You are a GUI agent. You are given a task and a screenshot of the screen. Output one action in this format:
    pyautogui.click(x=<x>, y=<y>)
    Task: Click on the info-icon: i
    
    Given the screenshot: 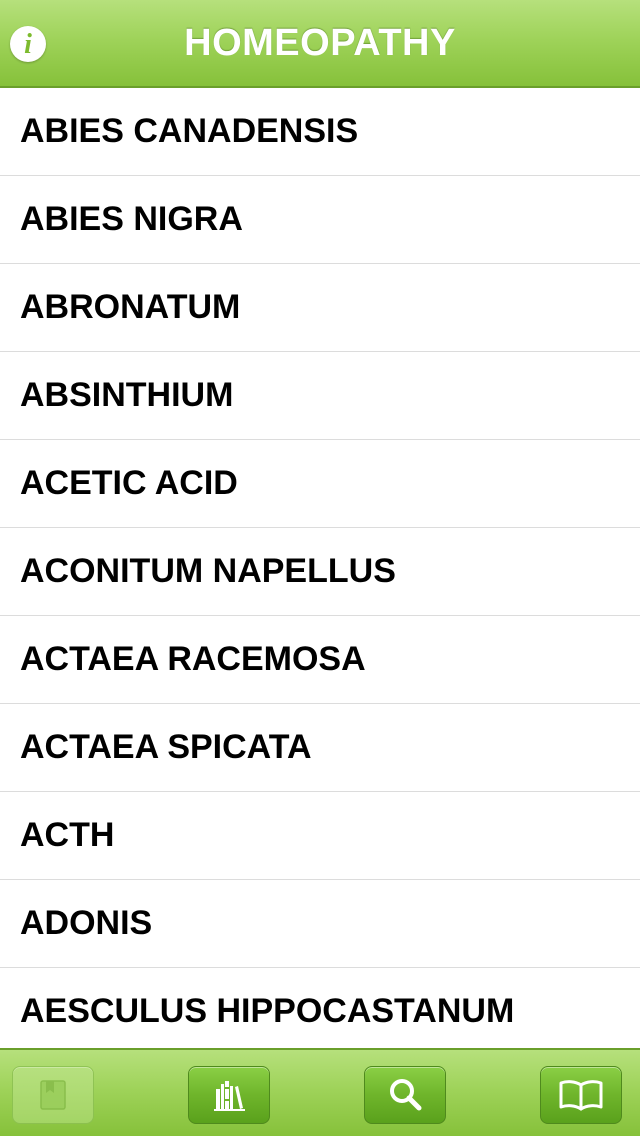 What is the action you would take?
    pyautogui.click(x=28, y=44)
    